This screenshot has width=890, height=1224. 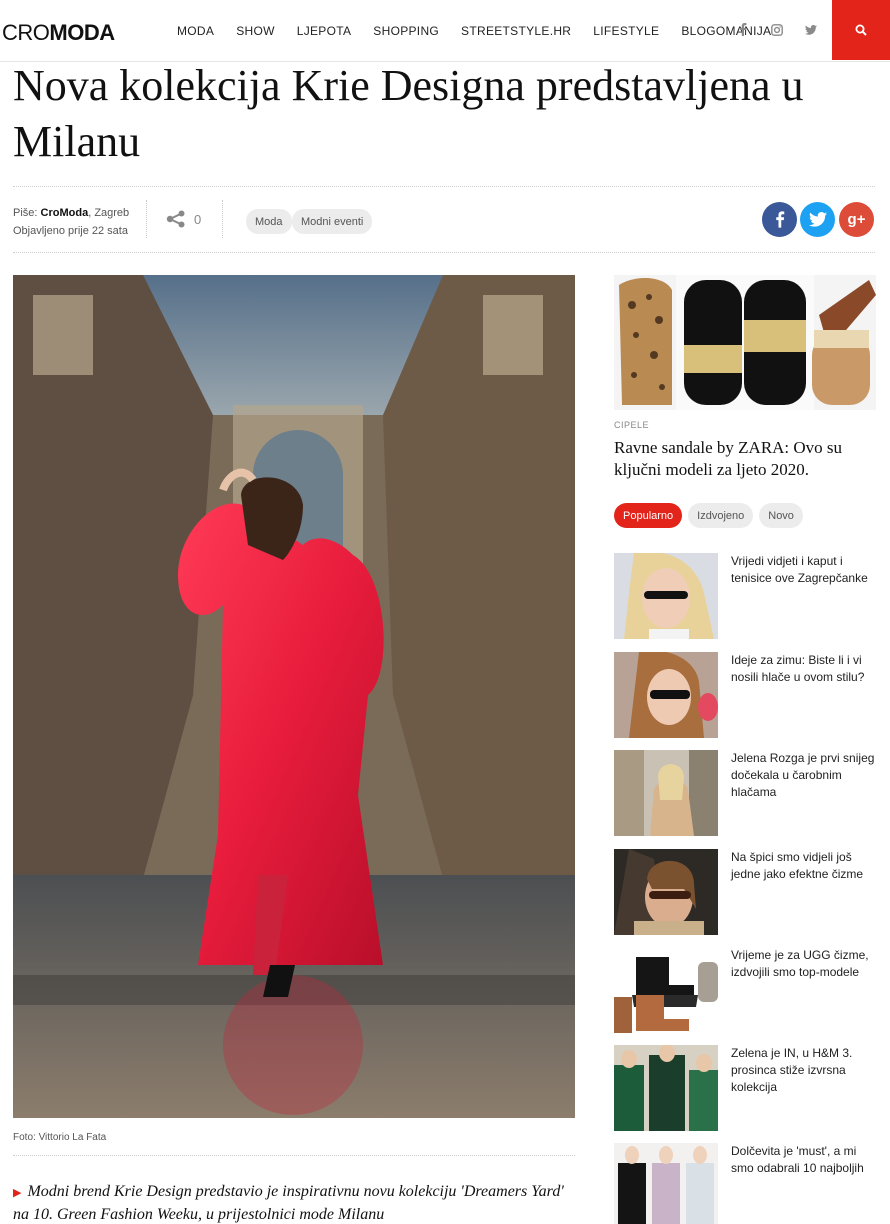 I want to click on logo-text-light: CRO, so click(x=26, y=32).